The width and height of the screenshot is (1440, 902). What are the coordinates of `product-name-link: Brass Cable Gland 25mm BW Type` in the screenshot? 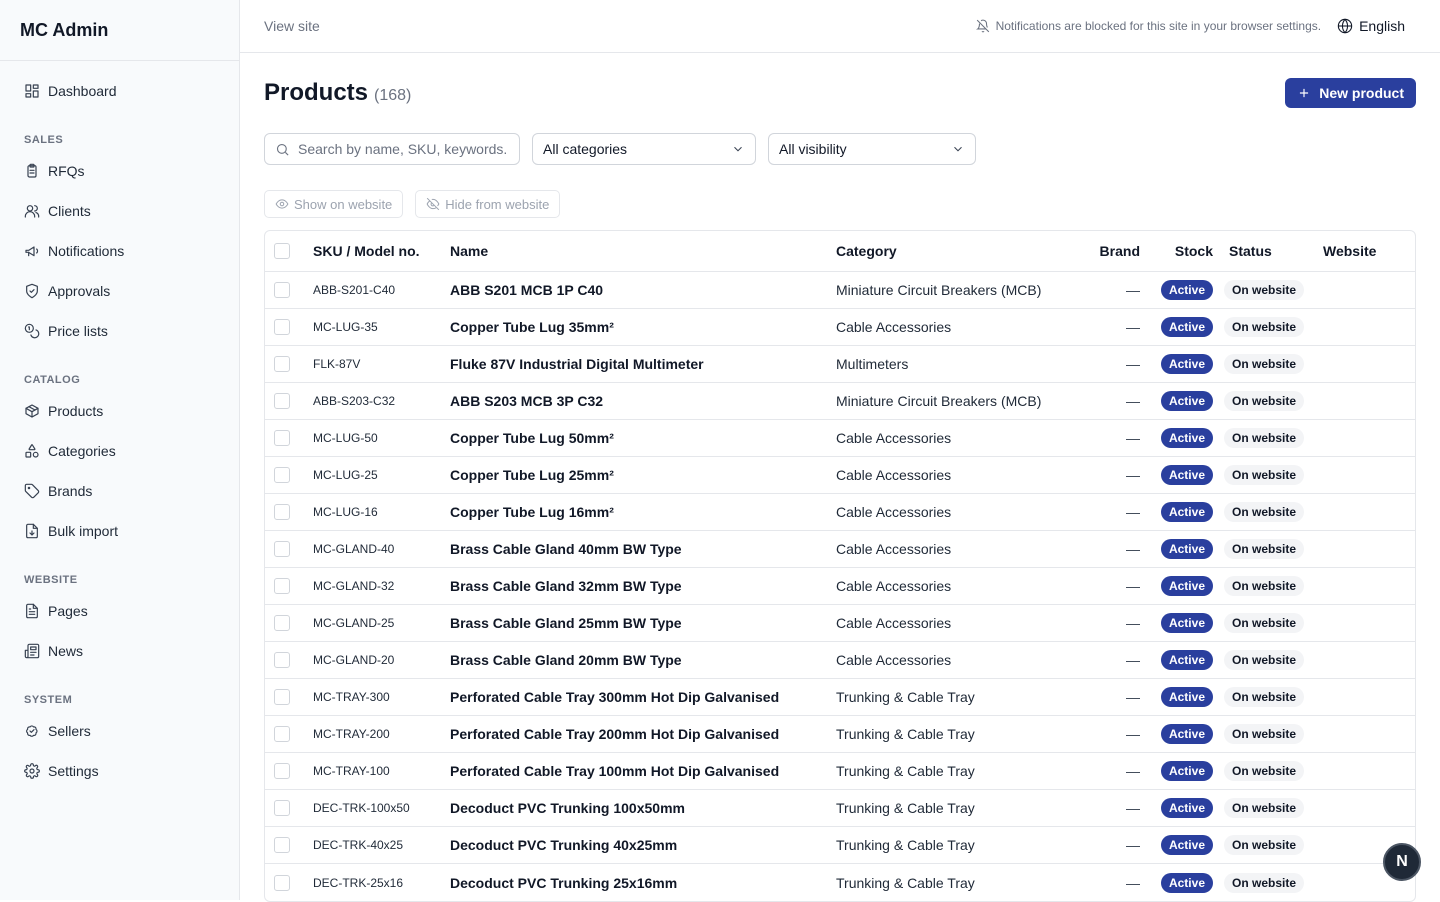 It's located at (643, 623).